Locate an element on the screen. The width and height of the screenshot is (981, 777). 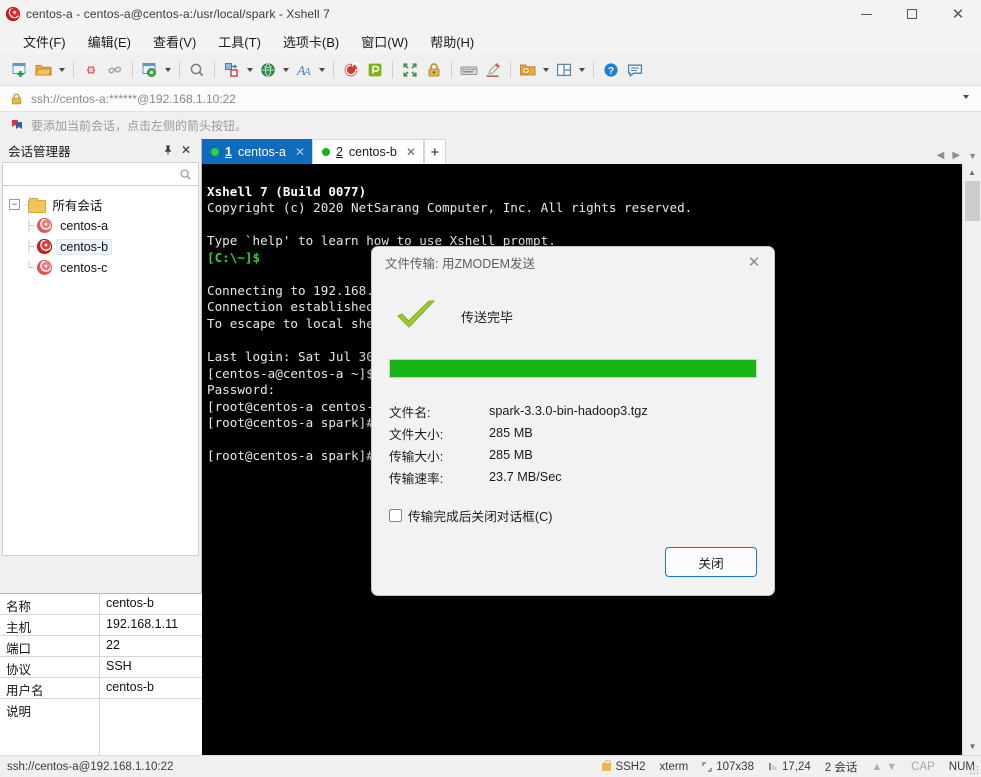
help-icon: ? is located at coordinates (611, 70).